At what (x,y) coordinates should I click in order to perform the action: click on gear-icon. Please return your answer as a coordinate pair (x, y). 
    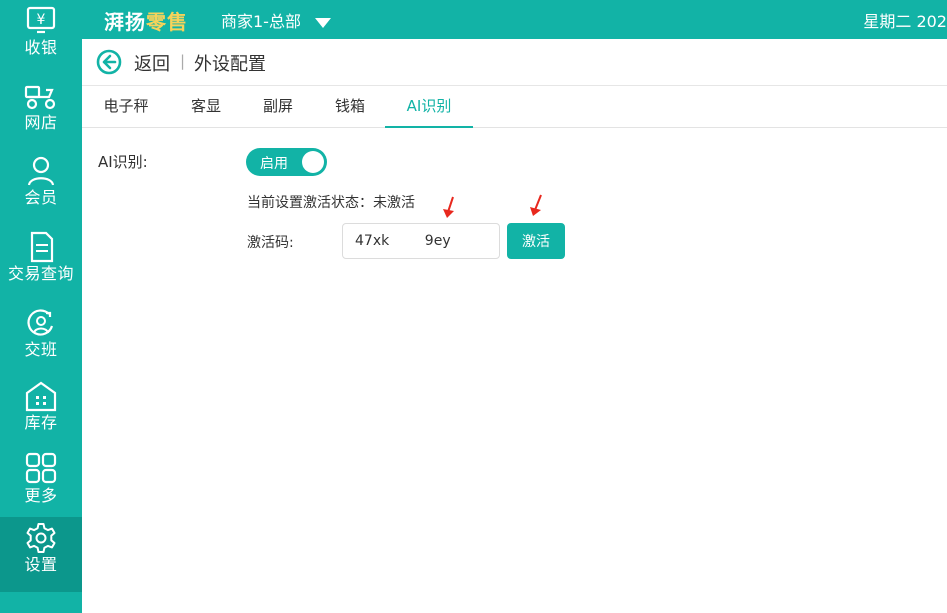
    Looking at the image, I should click on (41, 538).